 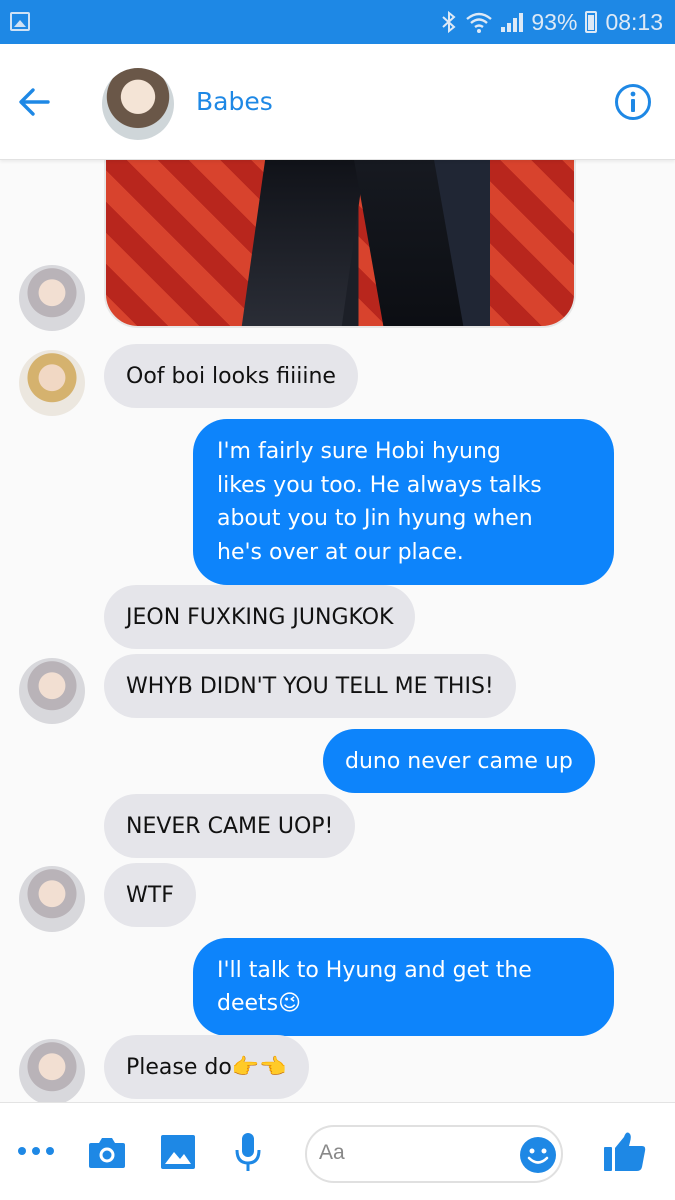 I want to click on contact-name: Babes, so click(x=234, y=101).